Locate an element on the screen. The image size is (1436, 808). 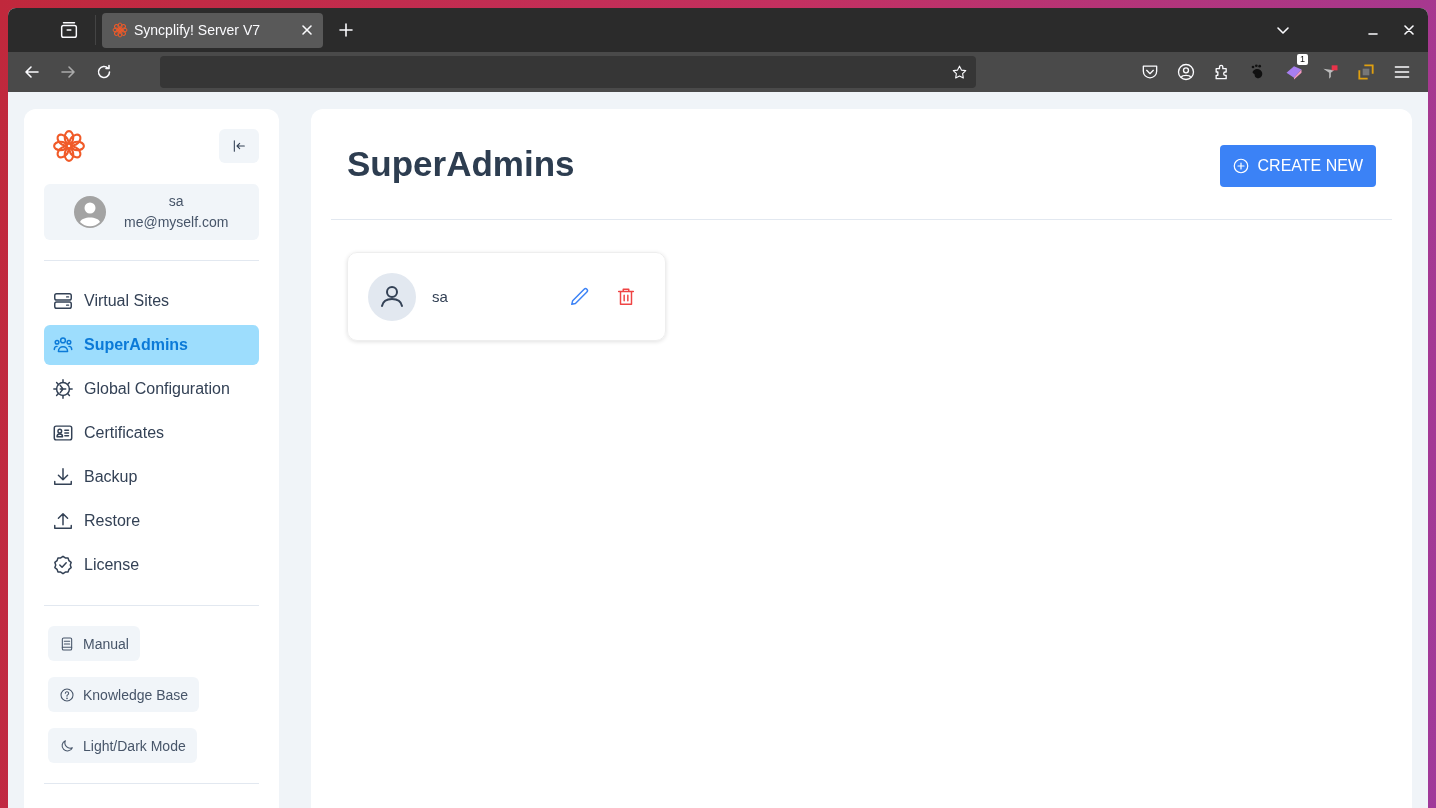
create-new-button: CREATE NEW is located at coordinates (1297, 166).